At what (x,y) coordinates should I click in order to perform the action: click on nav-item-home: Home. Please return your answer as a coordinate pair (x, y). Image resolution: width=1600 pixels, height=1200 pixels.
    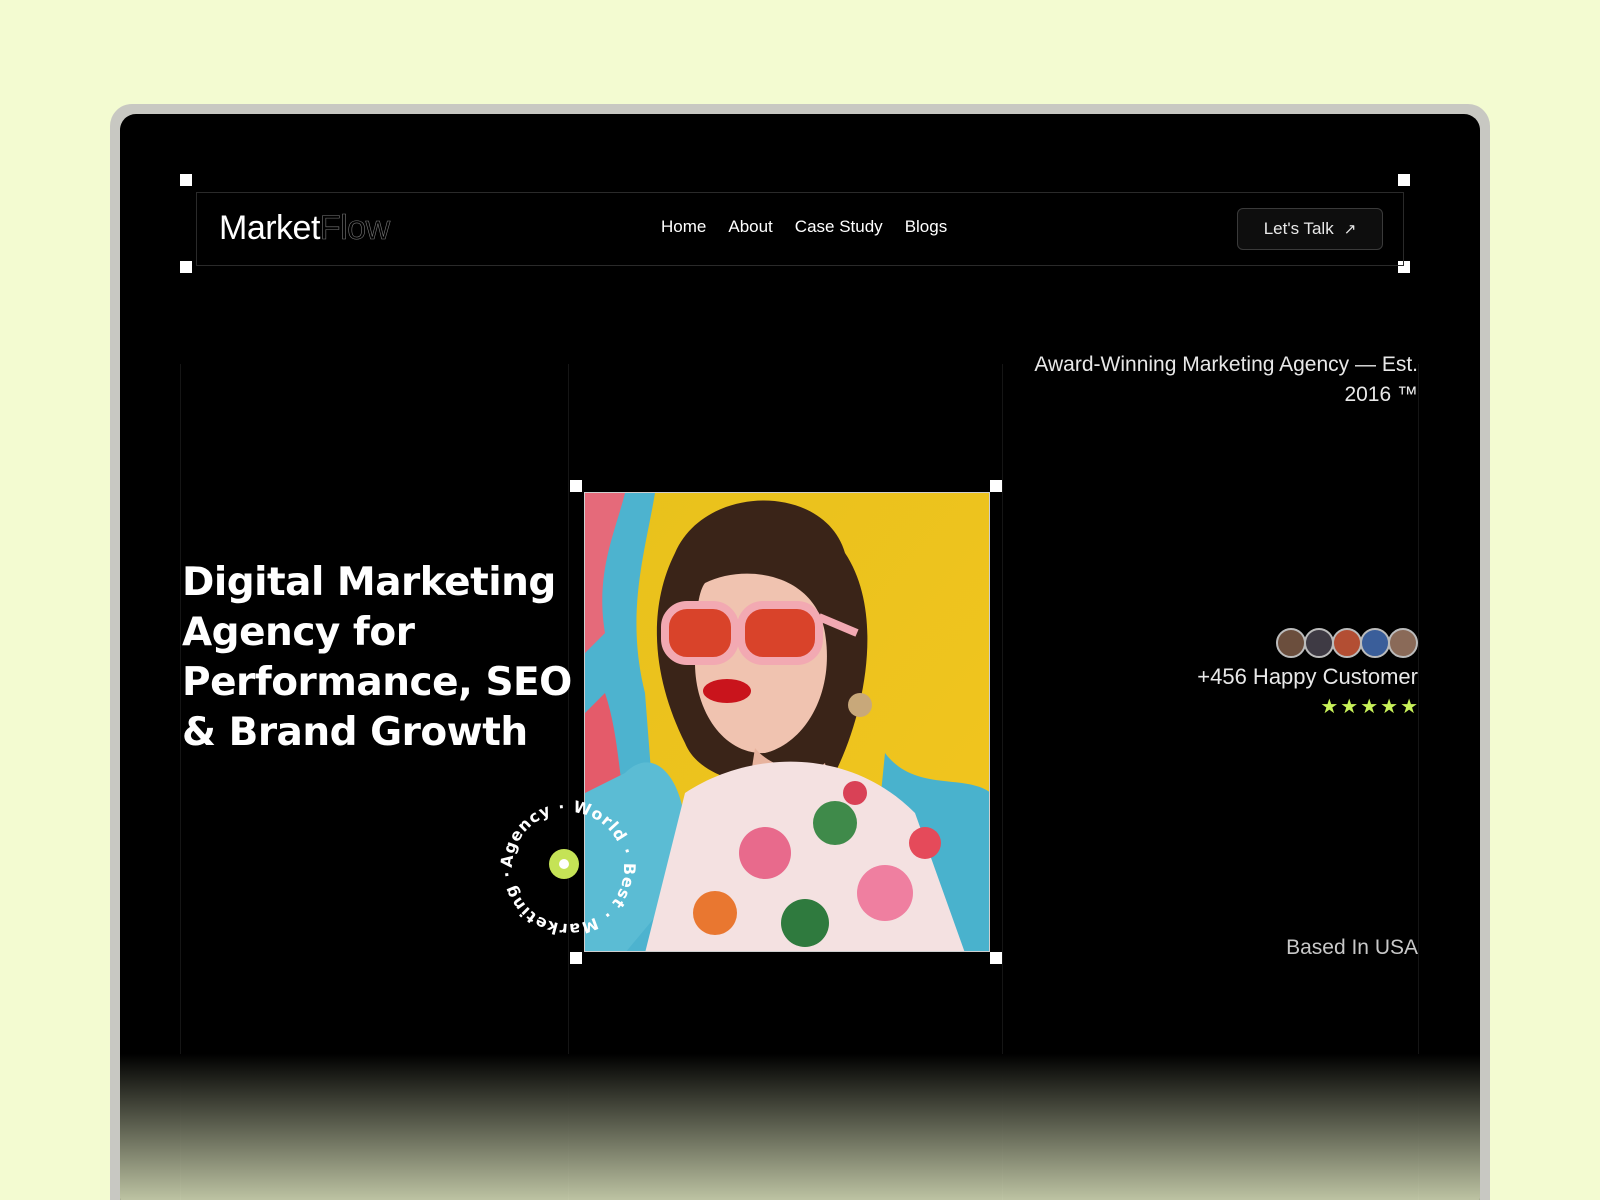
    Looking at the image, I should click on (683, 227).